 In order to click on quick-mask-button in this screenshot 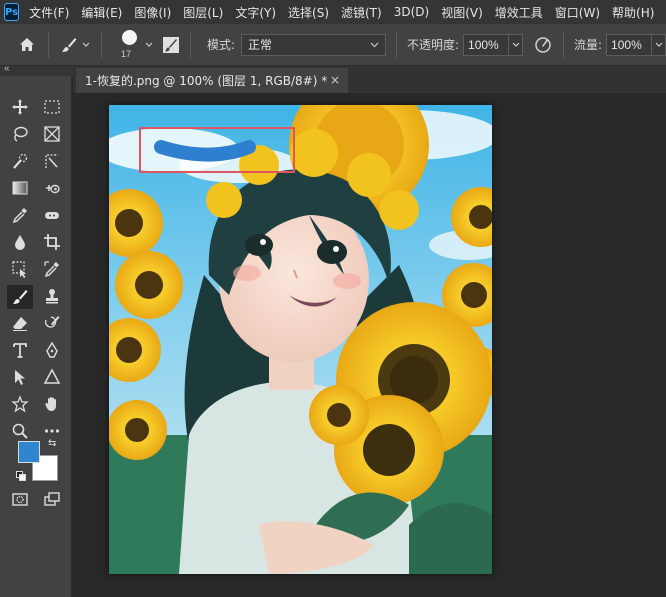, I will do `click(20, 499)`.